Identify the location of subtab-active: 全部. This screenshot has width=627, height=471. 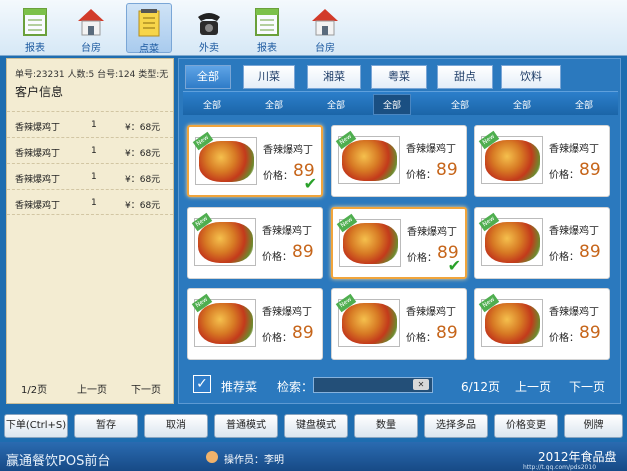
(392, 104).